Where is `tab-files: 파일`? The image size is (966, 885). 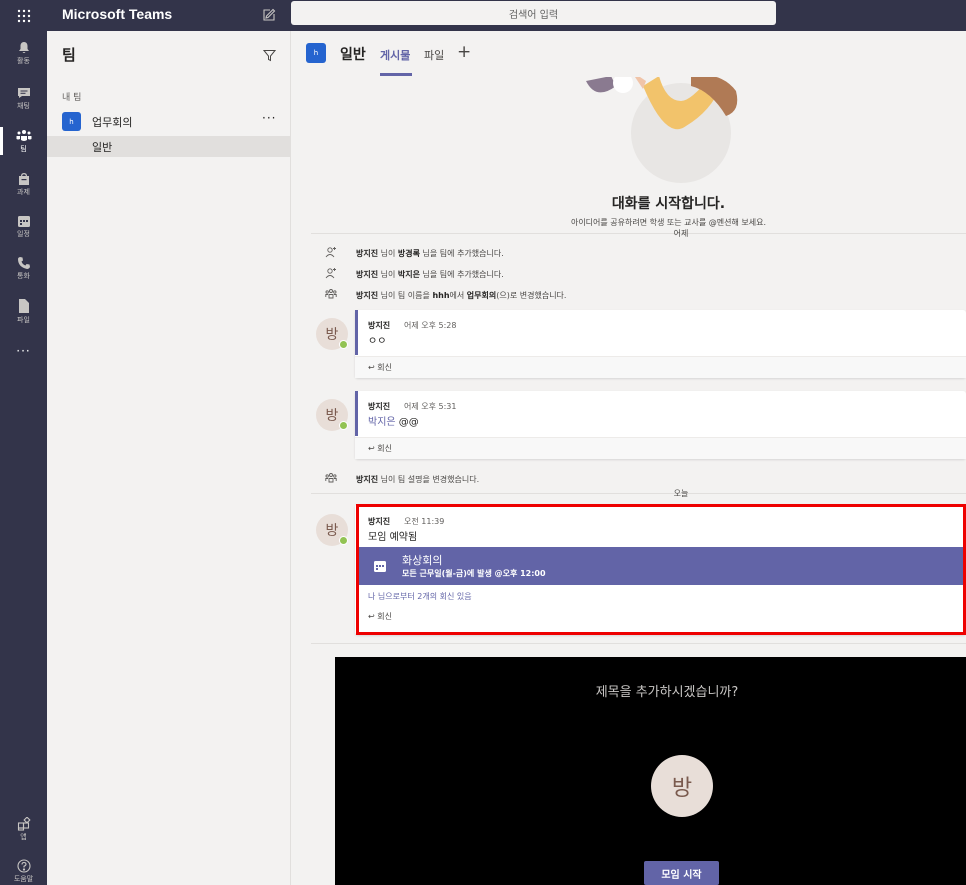
tab-files: 파일 is located at coordinates (434, 55).